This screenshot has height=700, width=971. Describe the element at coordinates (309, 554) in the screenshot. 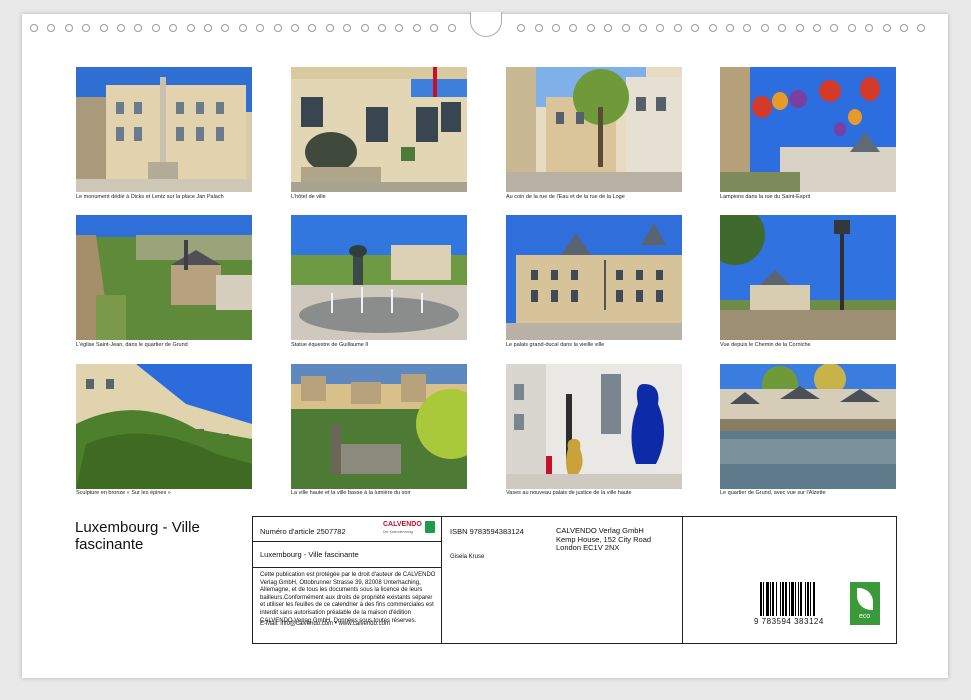

I see `calendar-subtitle: Luxembourg - Ville fascinante` at that location.